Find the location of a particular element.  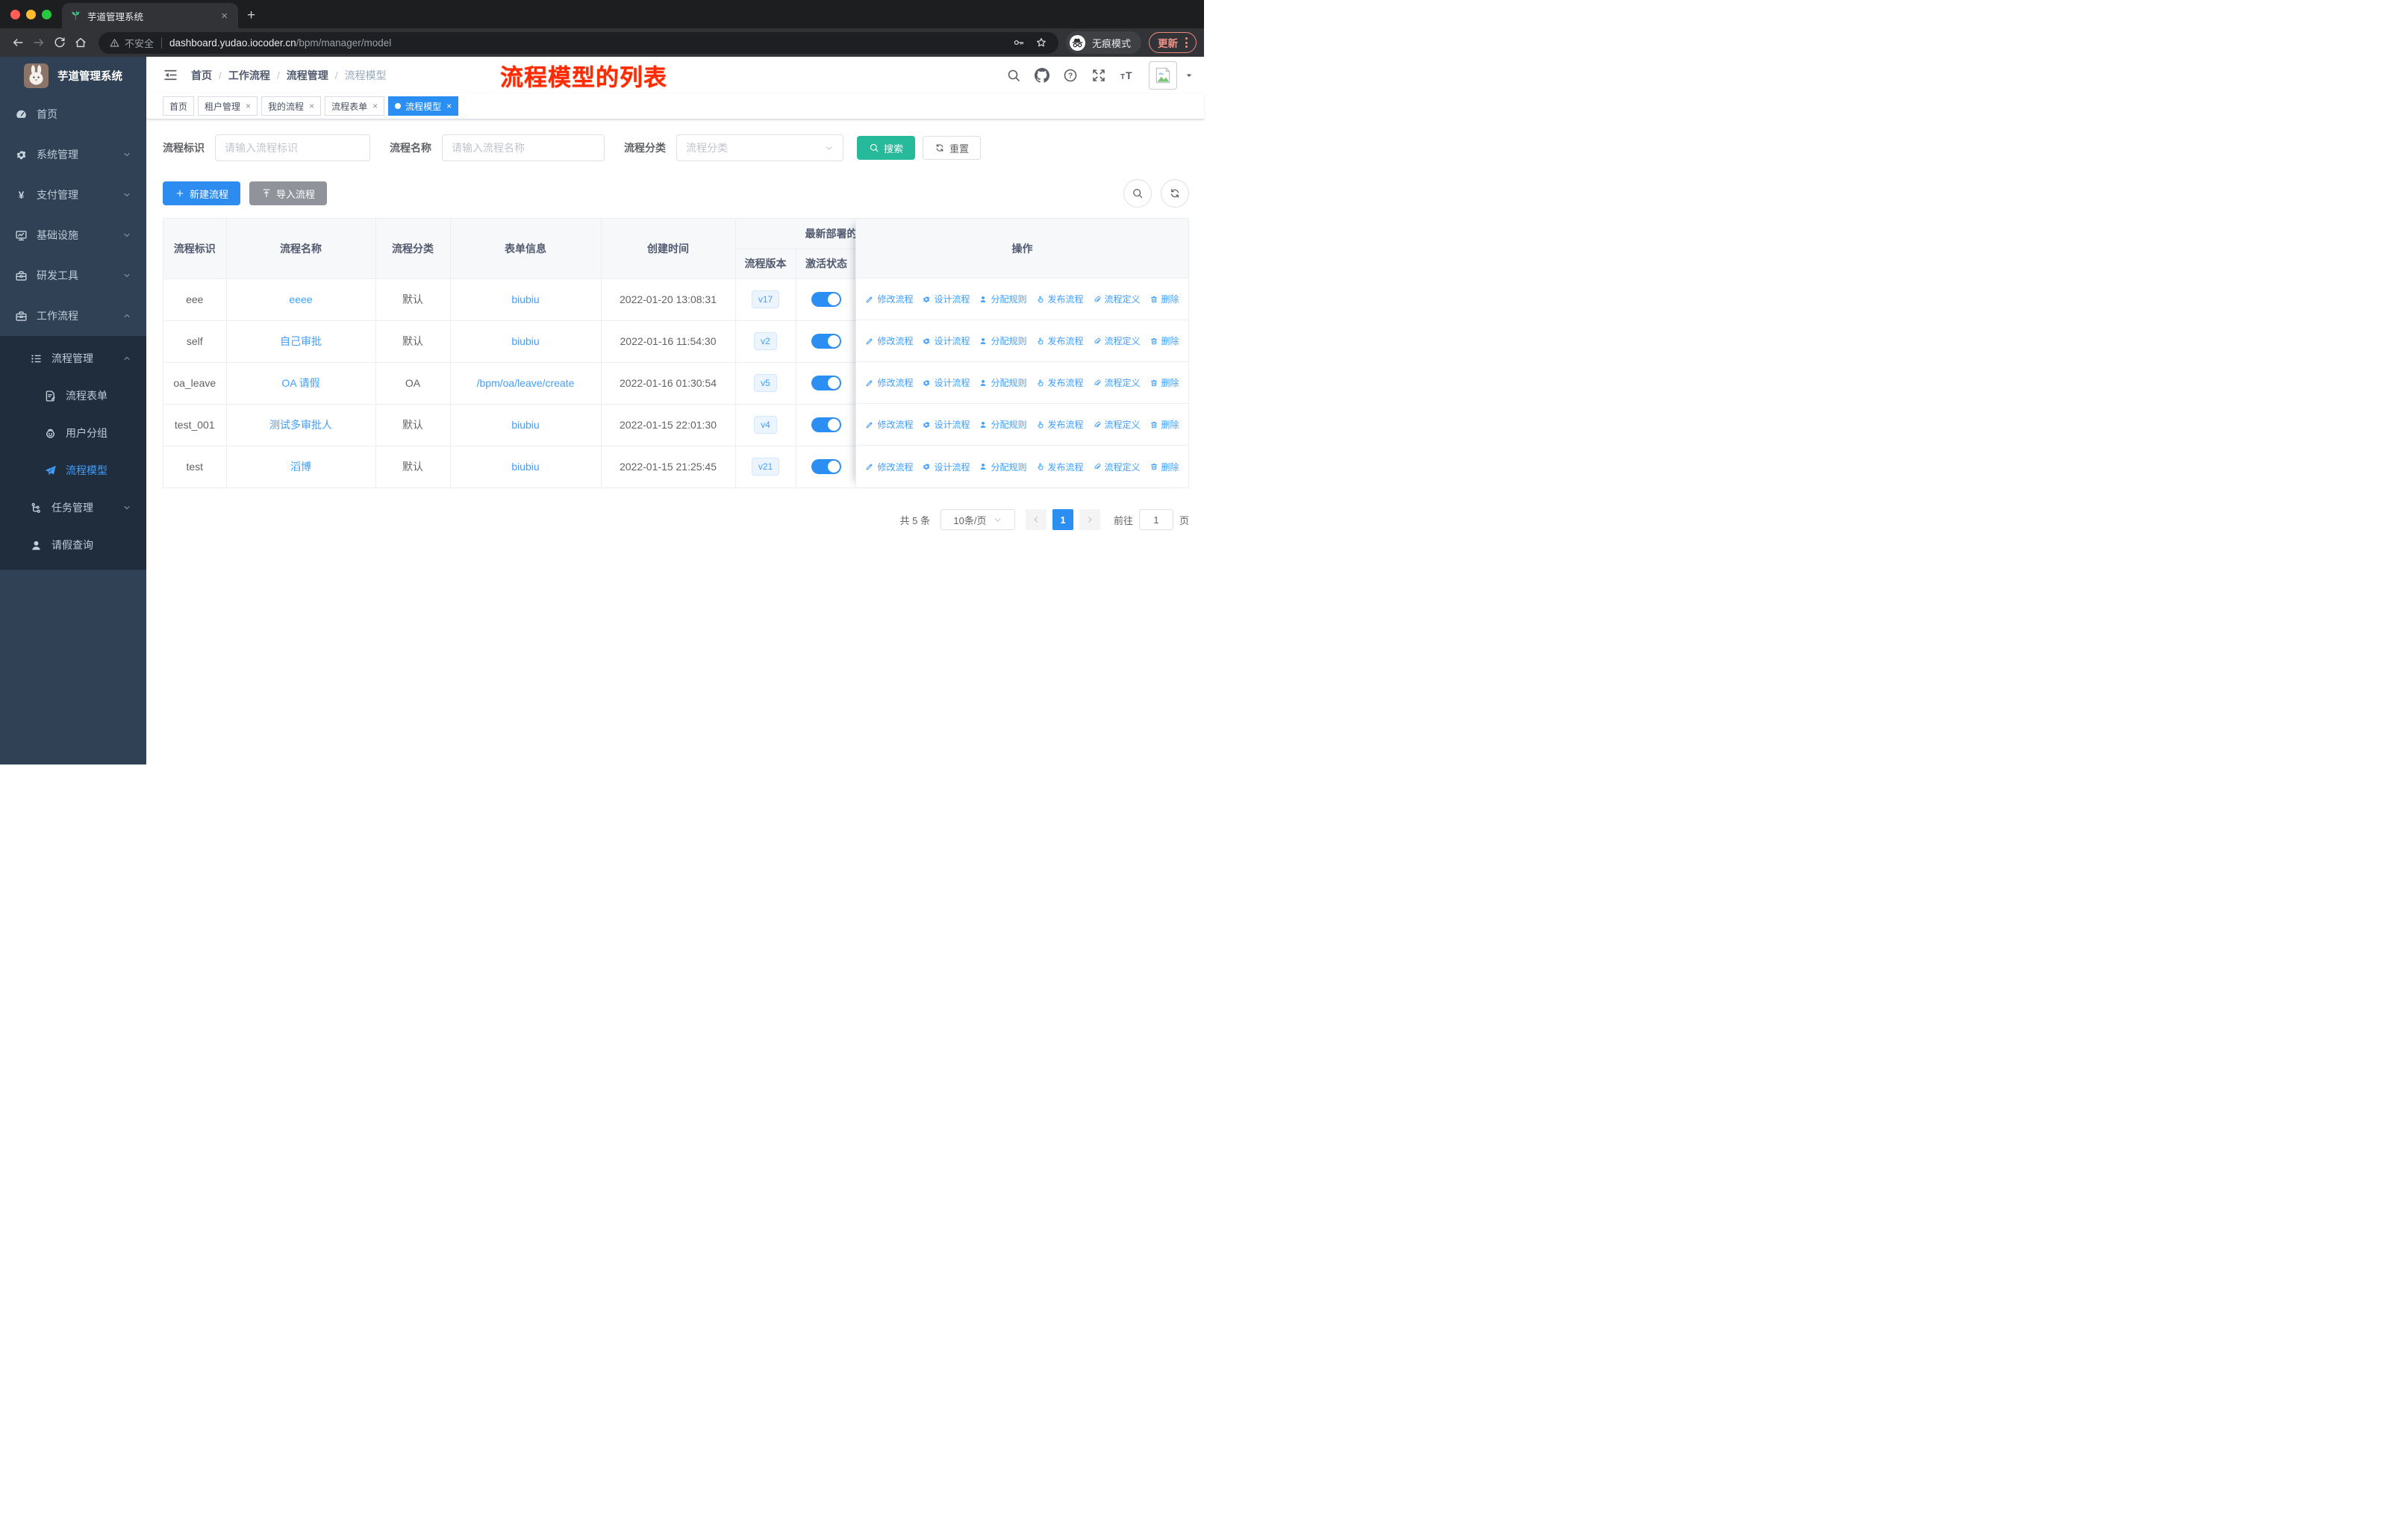

tab-close-icon: × is located at coordinates (224, 16).